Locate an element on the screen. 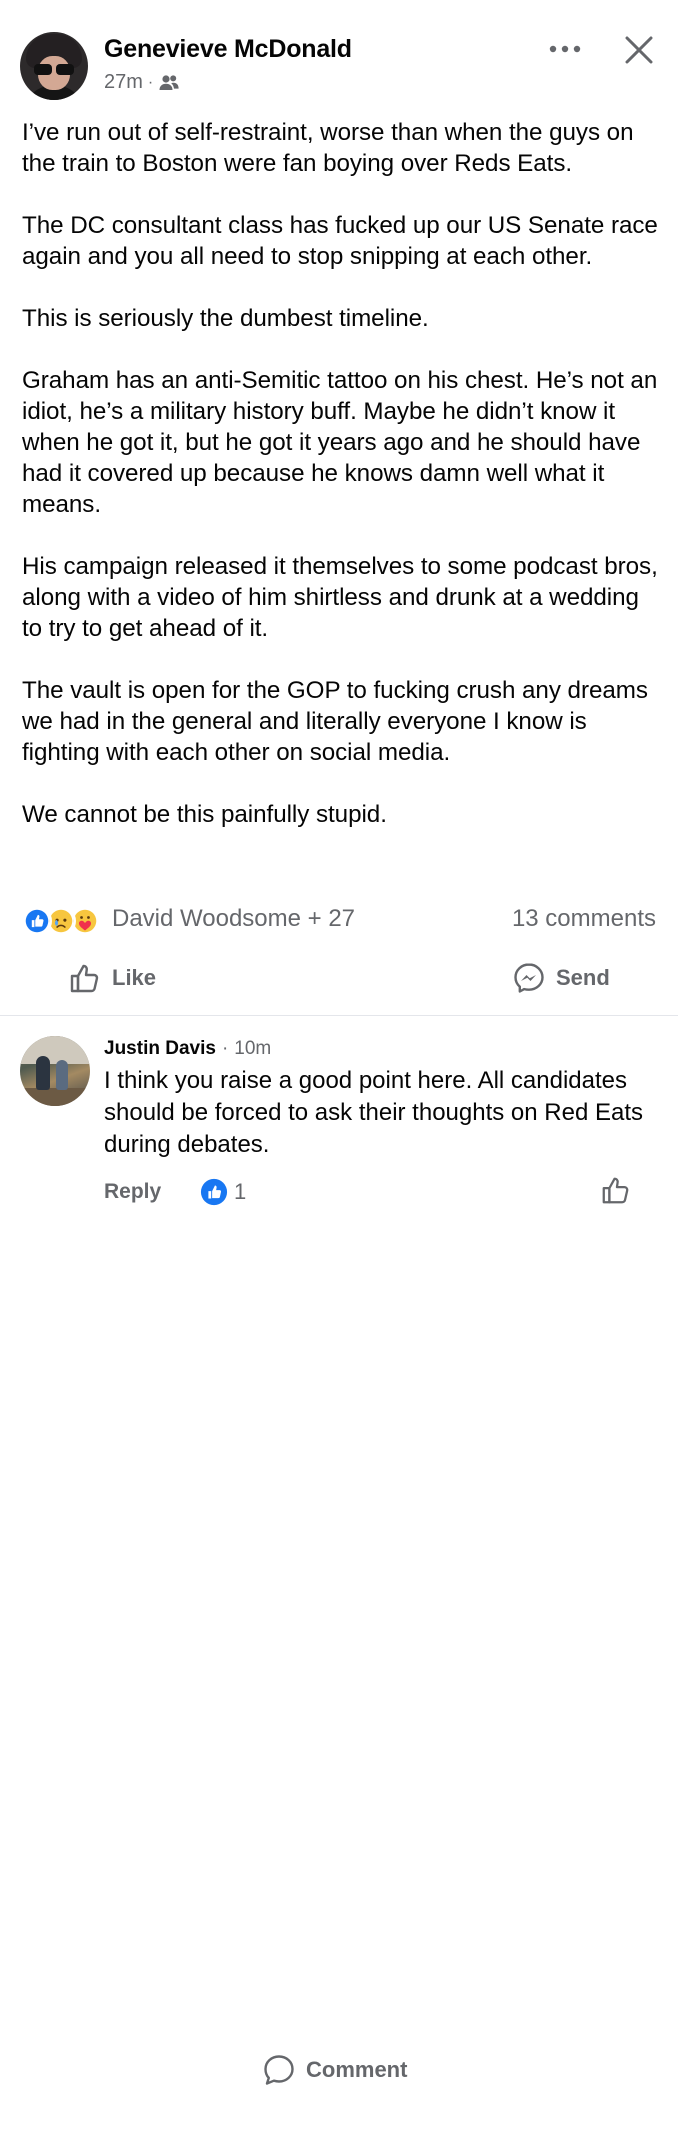 The image size is (678, 2155). post-header: Genevieve McDonald 27m · is located at coordinates (339, 55).